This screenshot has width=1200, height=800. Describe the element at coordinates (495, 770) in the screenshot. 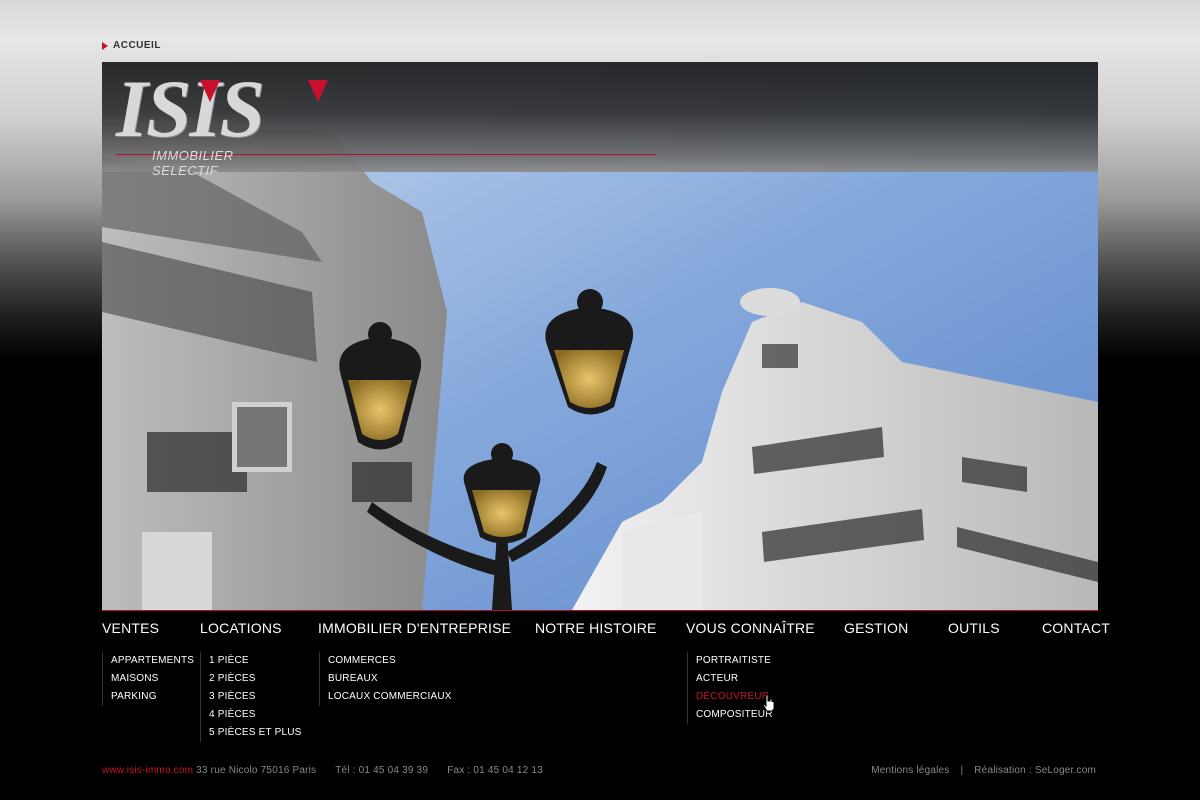

I see `footer-fax: Fax : 01 45 04 12 13` at that location.